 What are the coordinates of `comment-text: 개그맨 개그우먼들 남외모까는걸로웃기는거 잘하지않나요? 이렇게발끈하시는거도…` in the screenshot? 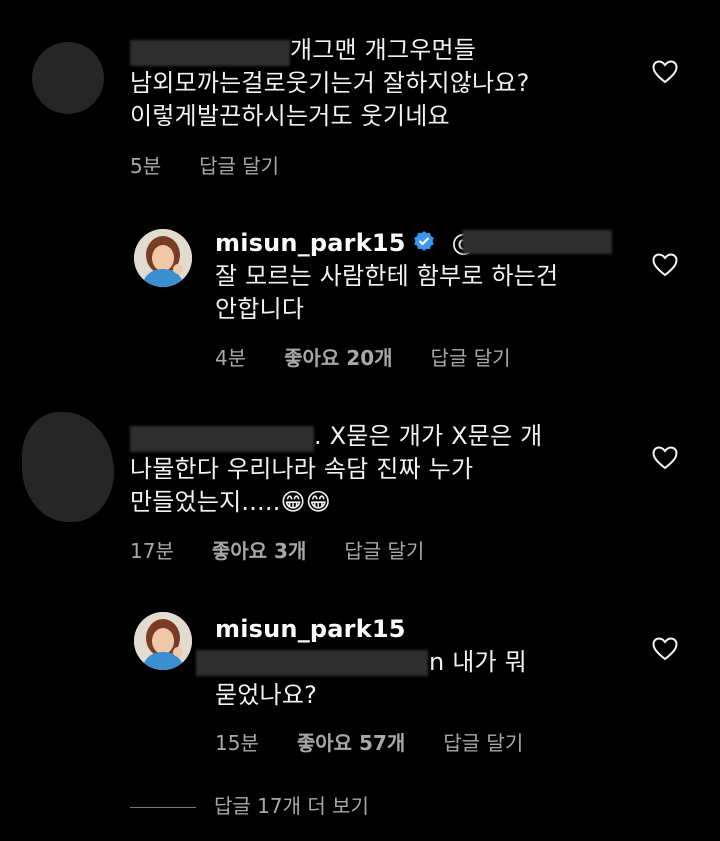 It's located at (330, 83).